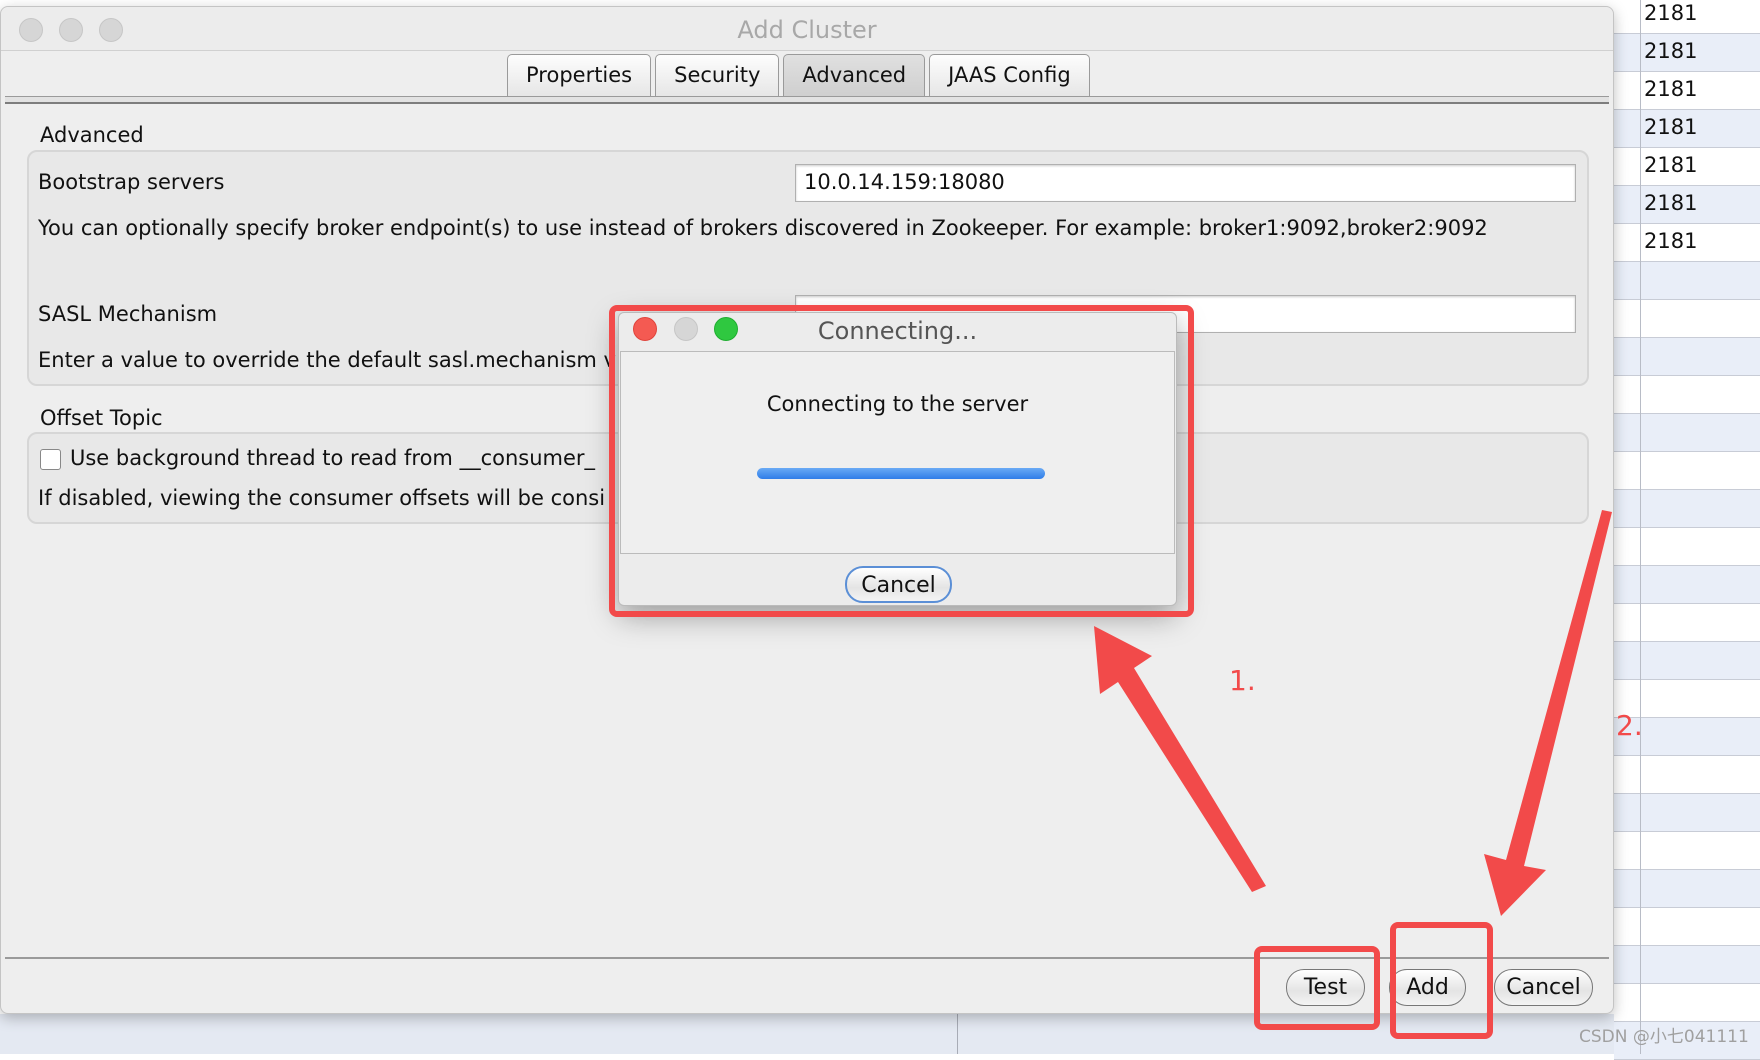  I want to click on annotation-label-2: 2., so click(1629, 725).